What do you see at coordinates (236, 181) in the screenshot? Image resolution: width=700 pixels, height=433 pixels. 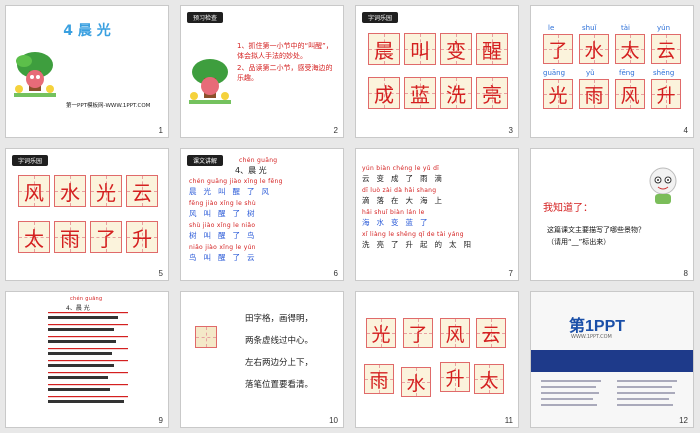 I see `line-pinyin: chén guāng jiào xǐng le fēng` at bounding box center [236, 181].